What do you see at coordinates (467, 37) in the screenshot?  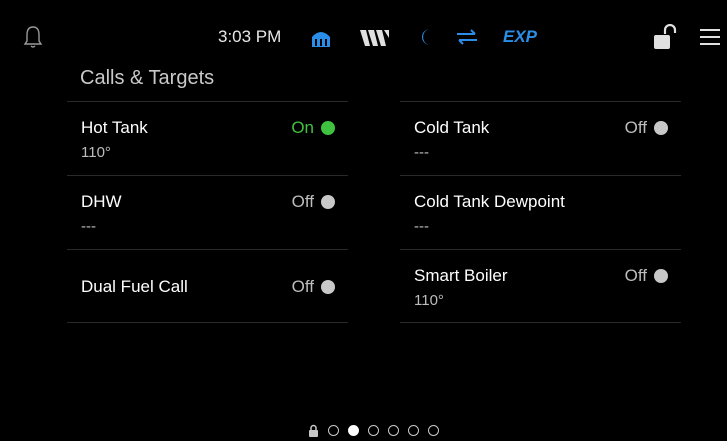 I see `swap-icon` at bounding box center [467, 37].